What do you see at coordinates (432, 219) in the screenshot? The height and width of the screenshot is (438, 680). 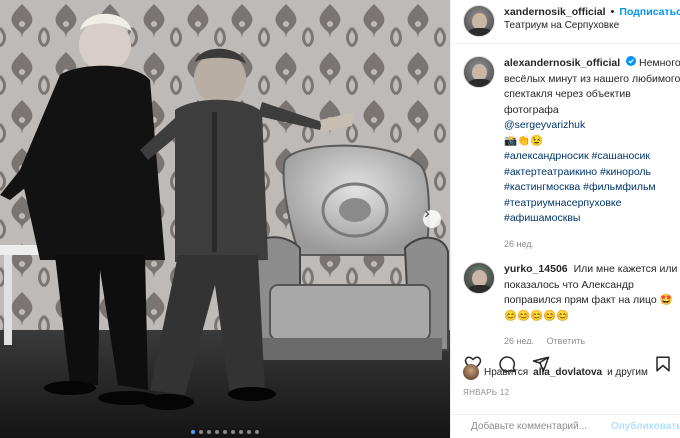 I see `carousel-next-button` at bounding box center [432, 219].